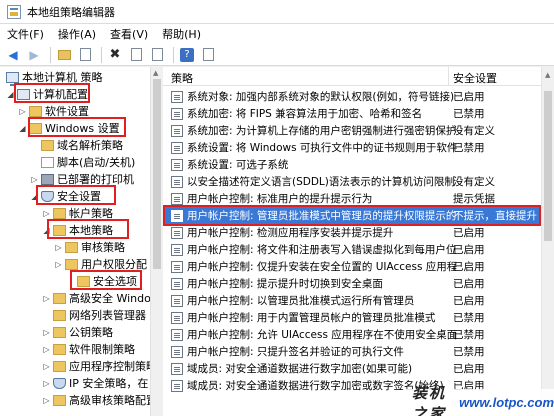 This screenshot has height=416, width=554. Describe the element at coordinates (76, 195) in the screenshot. I see `highlight-box-security-settings` at that location.